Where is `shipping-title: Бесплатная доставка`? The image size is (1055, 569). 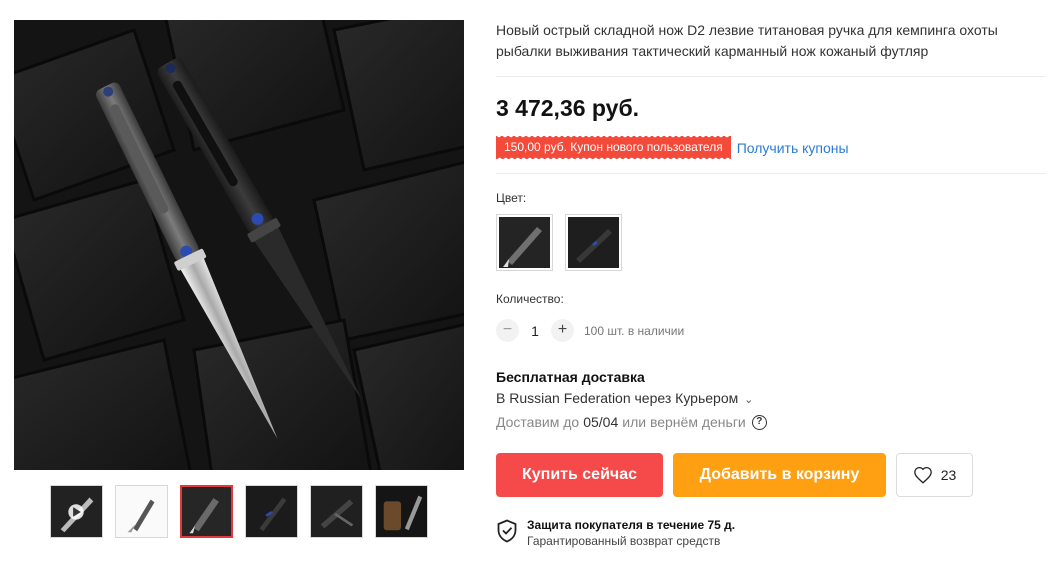 shipping-title: Бесплатная доставка is located at coordinates (570, 377).